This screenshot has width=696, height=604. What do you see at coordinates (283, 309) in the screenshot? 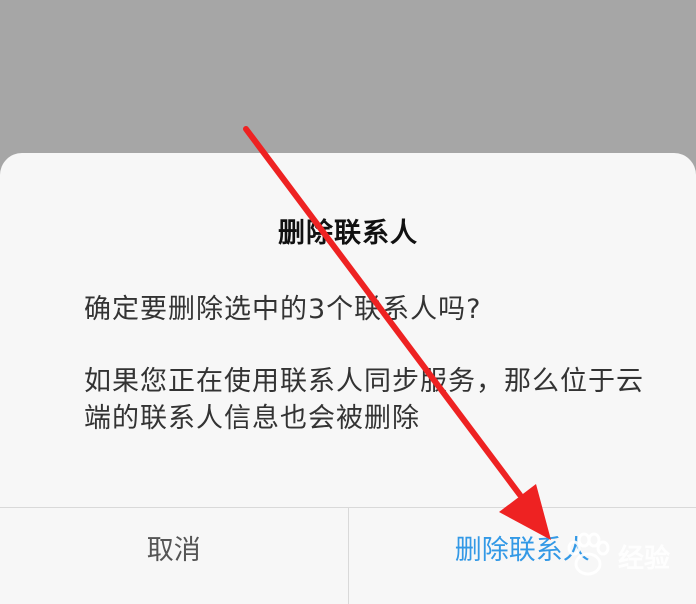
I see `dialog-message: 确定要删除选中的3个联系人吗?` at bounding box center [283, 309].